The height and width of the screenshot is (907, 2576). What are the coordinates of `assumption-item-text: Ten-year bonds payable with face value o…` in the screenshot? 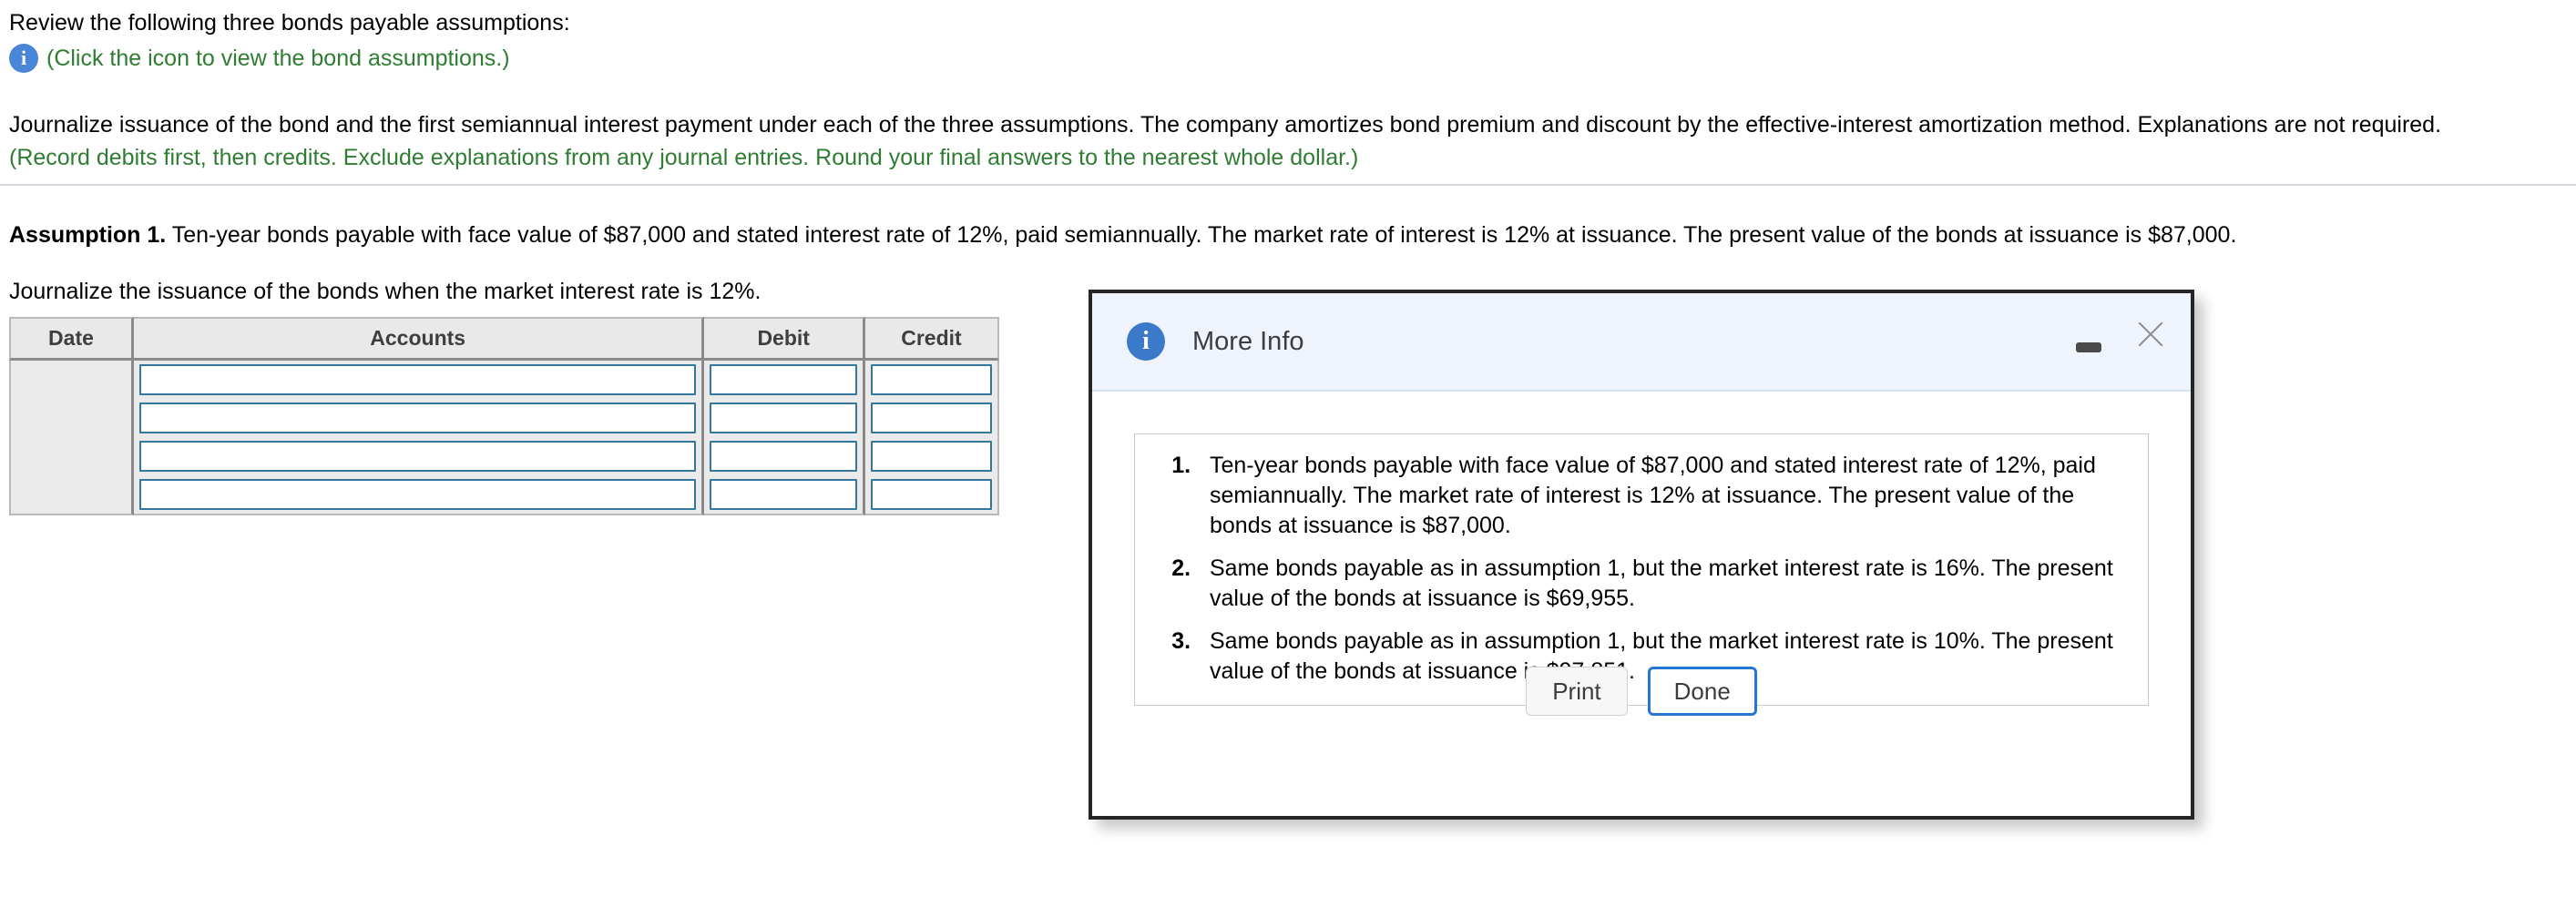 It's located at (1653, 495).